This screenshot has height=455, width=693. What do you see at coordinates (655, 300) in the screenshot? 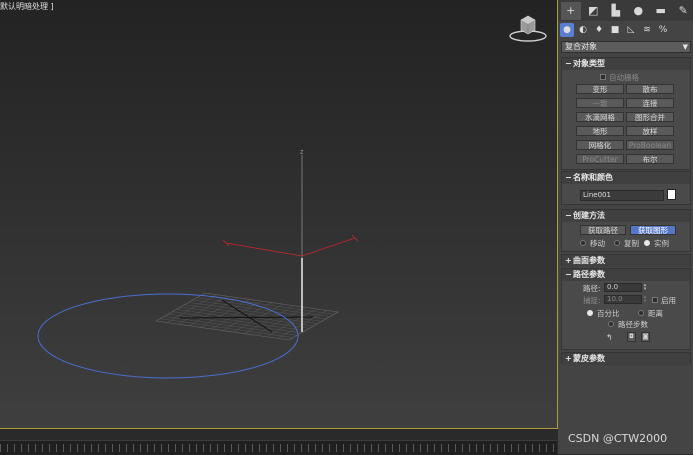
I see `enable-checkbox` at bounding box center [655, 300].